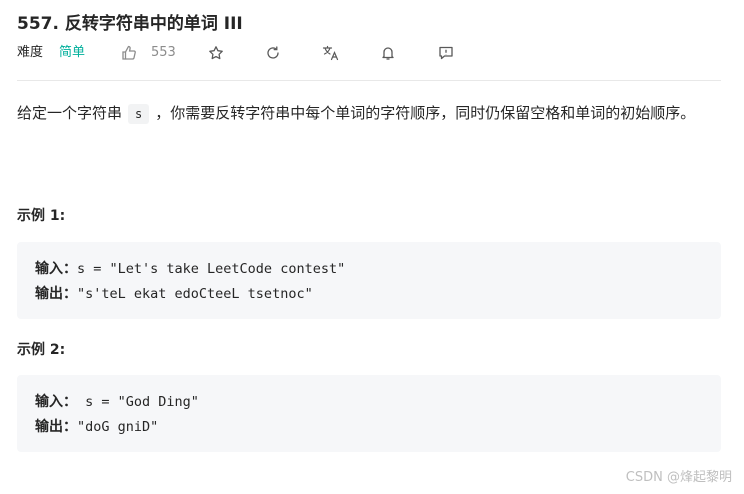 This screenshot has width=744, height=494. What do you see at coordinates (388, 53) in the screenshot?
I see `bell-icon` at bounding box center [388, 53].